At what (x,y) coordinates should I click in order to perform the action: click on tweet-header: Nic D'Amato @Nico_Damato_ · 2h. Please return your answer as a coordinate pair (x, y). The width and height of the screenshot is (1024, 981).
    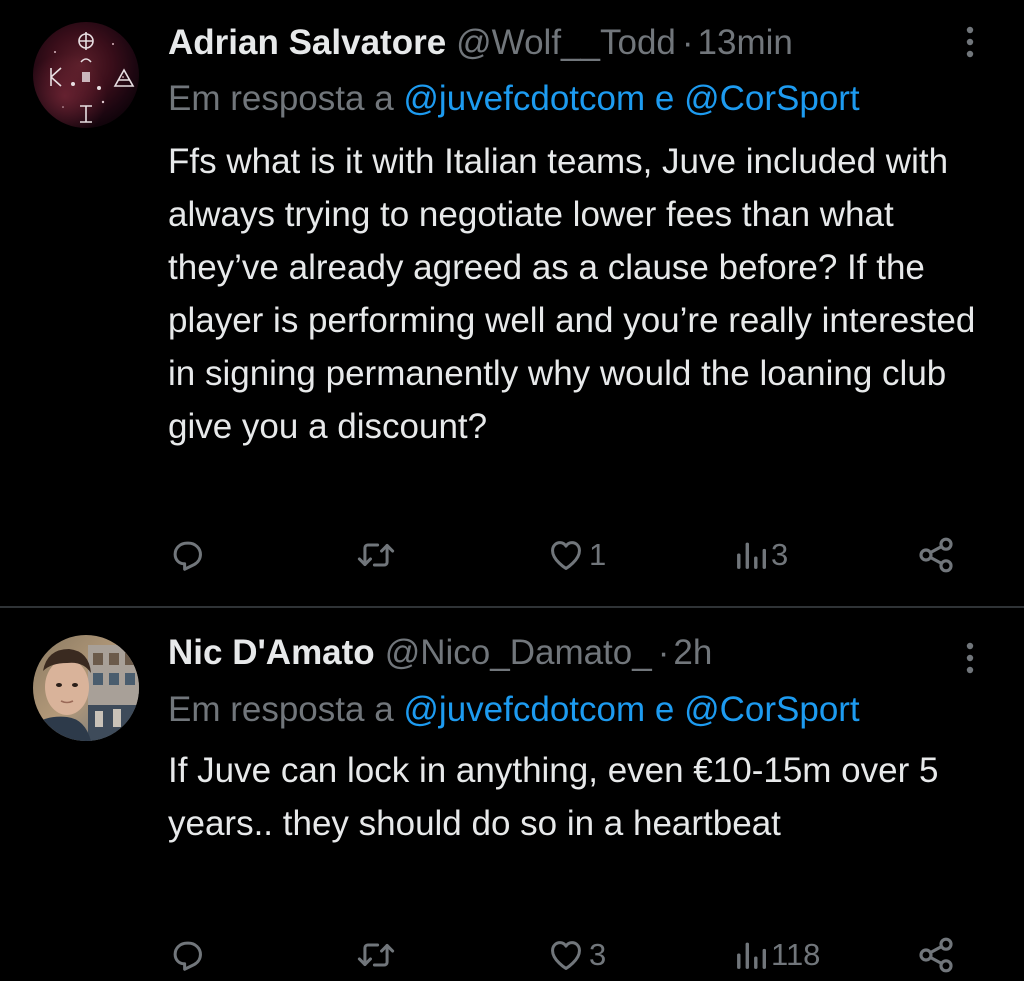
    Looking at the image, I should click on (440, 653).